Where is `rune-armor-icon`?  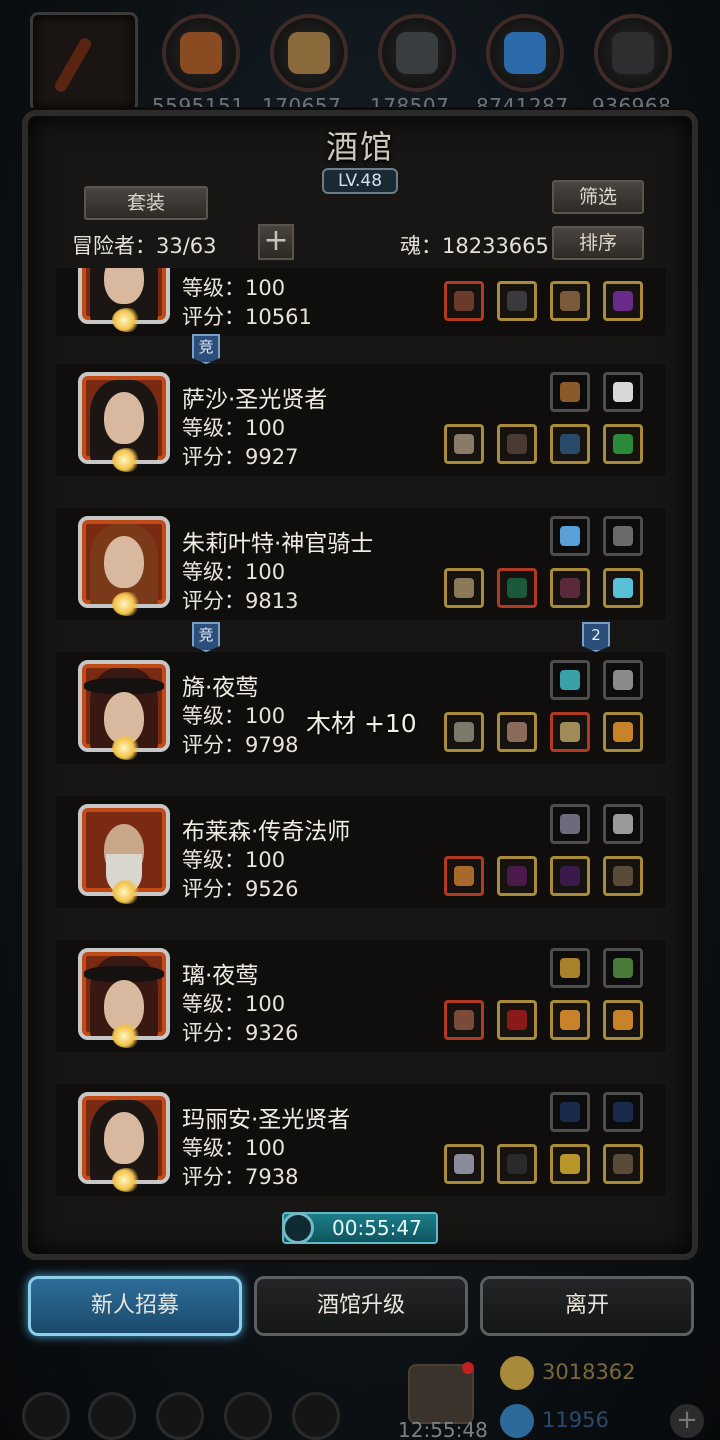 rune-armor-icon is located at coordinates (517, 588).